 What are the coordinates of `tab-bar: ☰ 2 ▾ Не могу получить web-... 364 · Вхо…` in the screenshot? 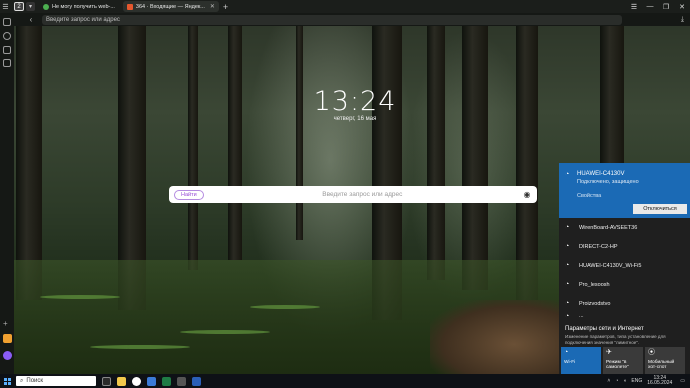 It's located at (345, 6).